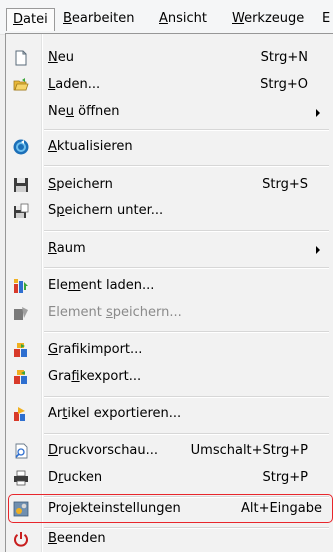 Image resolution: width=333 pixels, height=552 pixels. I want to click on menu-bearbeiten: Bearbeiten, so click(98, 19).